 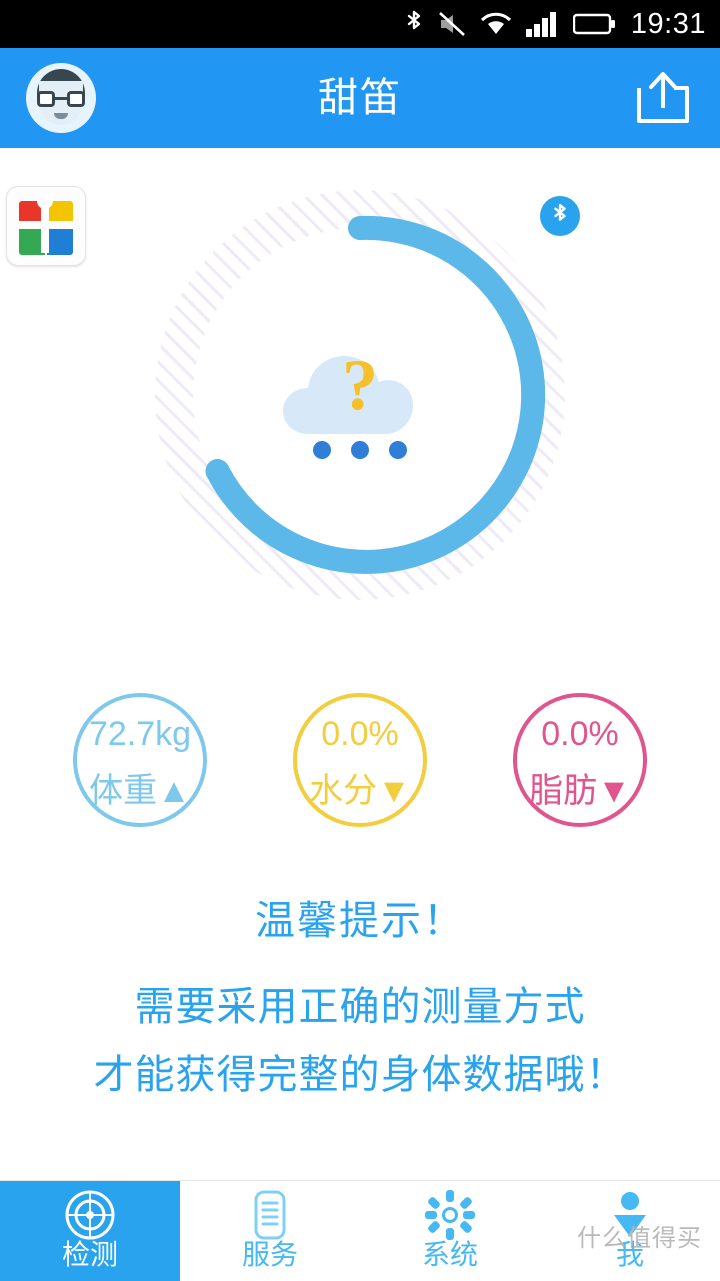 What do you see at coordinates (360, 921) in the screenshot?
I see `tips-heading: 温馨提示！` at bounding box center [360, 921].